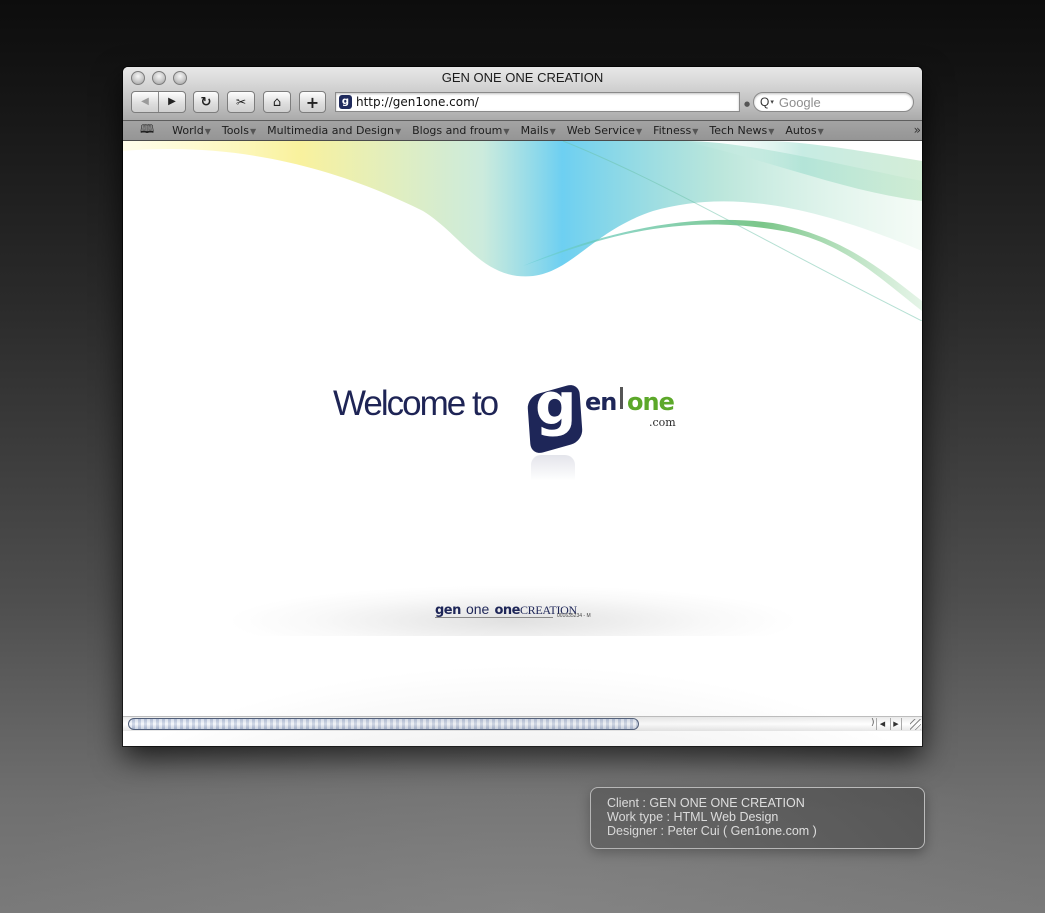 This screenshot has height=913, width=1045. I want to click on web-clip-button: ✂, so click(241, 102).